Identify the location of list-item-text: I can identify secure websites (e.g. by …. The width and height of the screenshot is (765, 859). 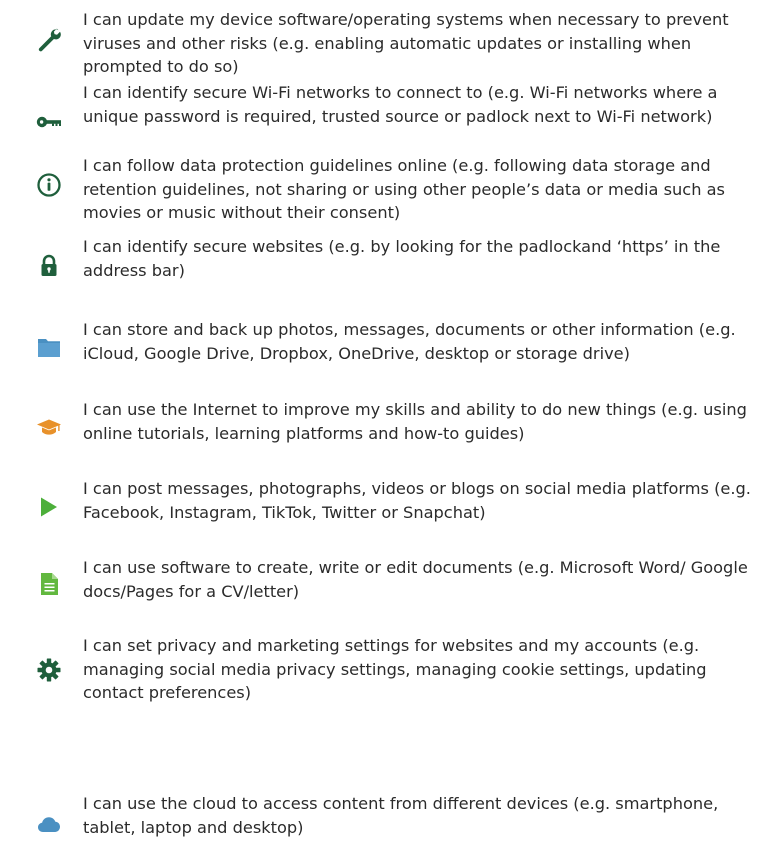
(402, 258).